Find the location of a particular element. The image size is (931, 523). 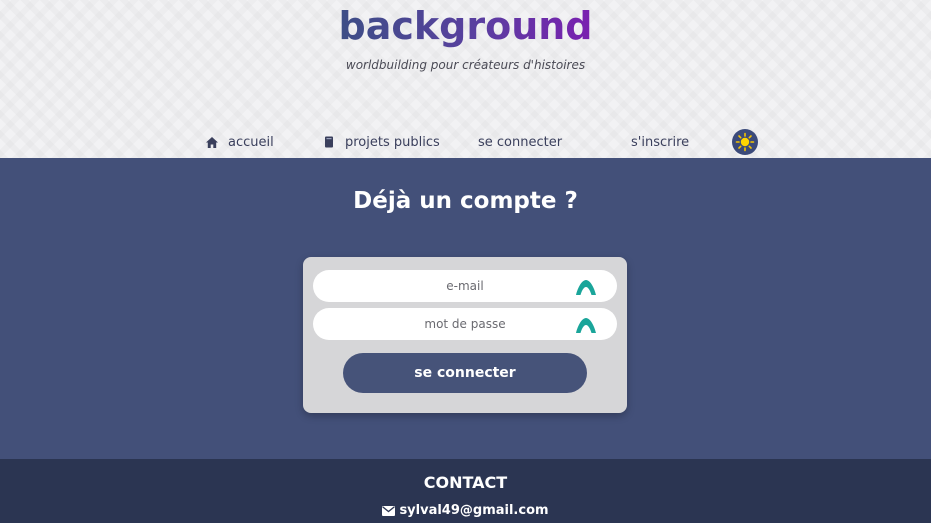

nav-login: se connecter is located at coordinates (520, 142).